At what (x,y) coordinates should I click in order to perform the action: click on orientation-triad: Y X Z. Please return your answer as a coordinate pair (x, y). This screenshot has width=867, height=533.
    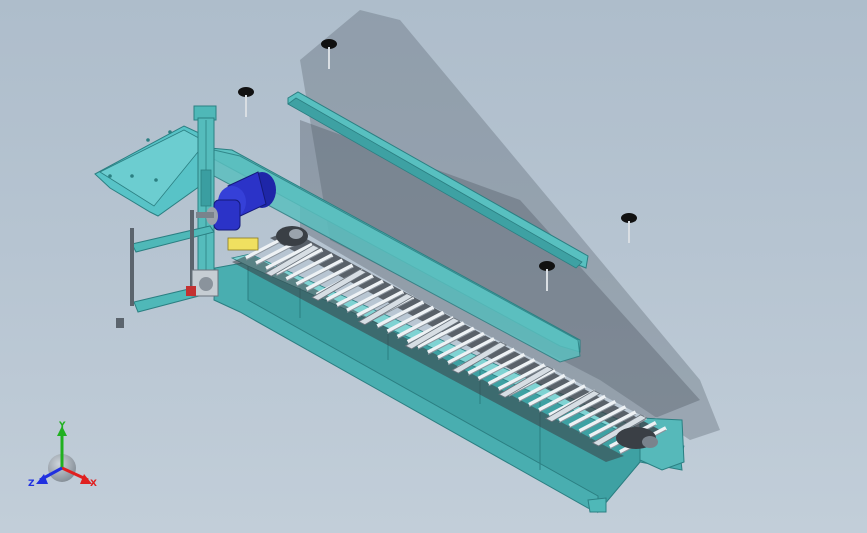
    Looking at the image, I should click on (62, 455).